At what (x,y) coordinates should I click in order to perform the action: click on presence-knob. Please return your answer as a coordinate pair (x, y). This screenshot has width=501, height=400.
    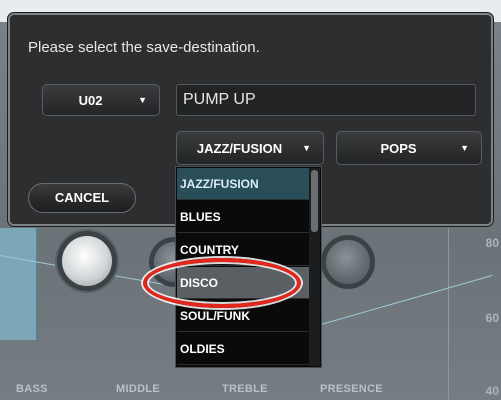
    Looking at the image, I should click on (348, 262).